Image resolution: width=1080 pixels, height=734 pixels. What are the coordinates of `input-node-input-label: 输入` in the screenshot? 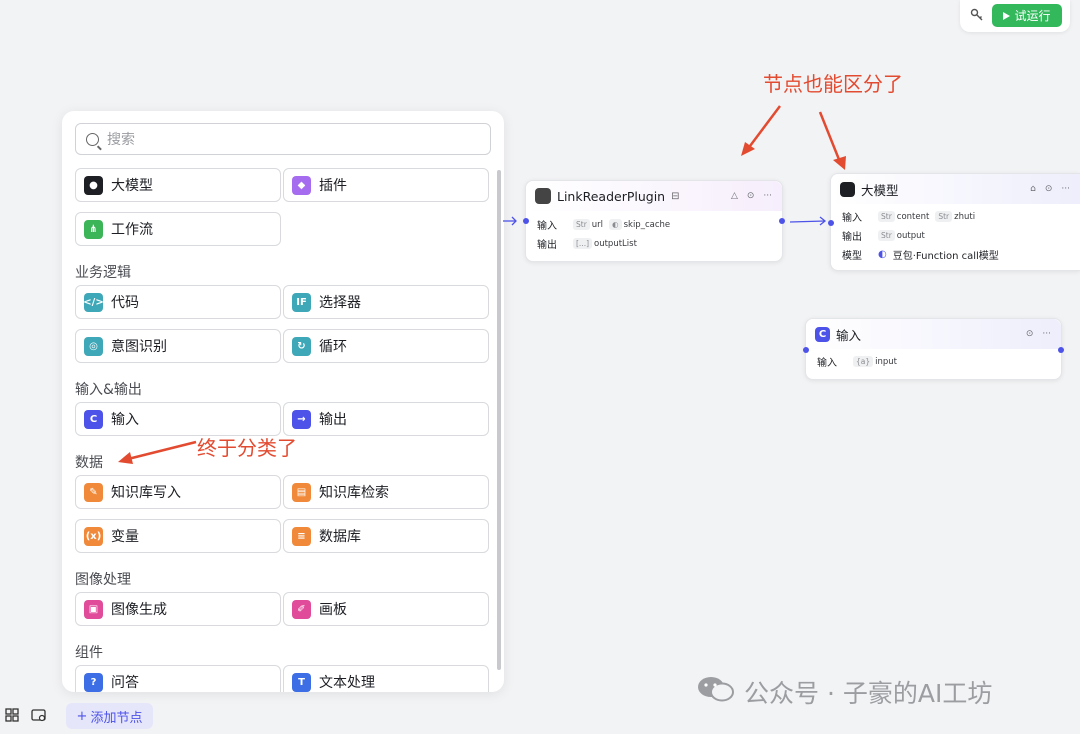 It's located at (827, 363).